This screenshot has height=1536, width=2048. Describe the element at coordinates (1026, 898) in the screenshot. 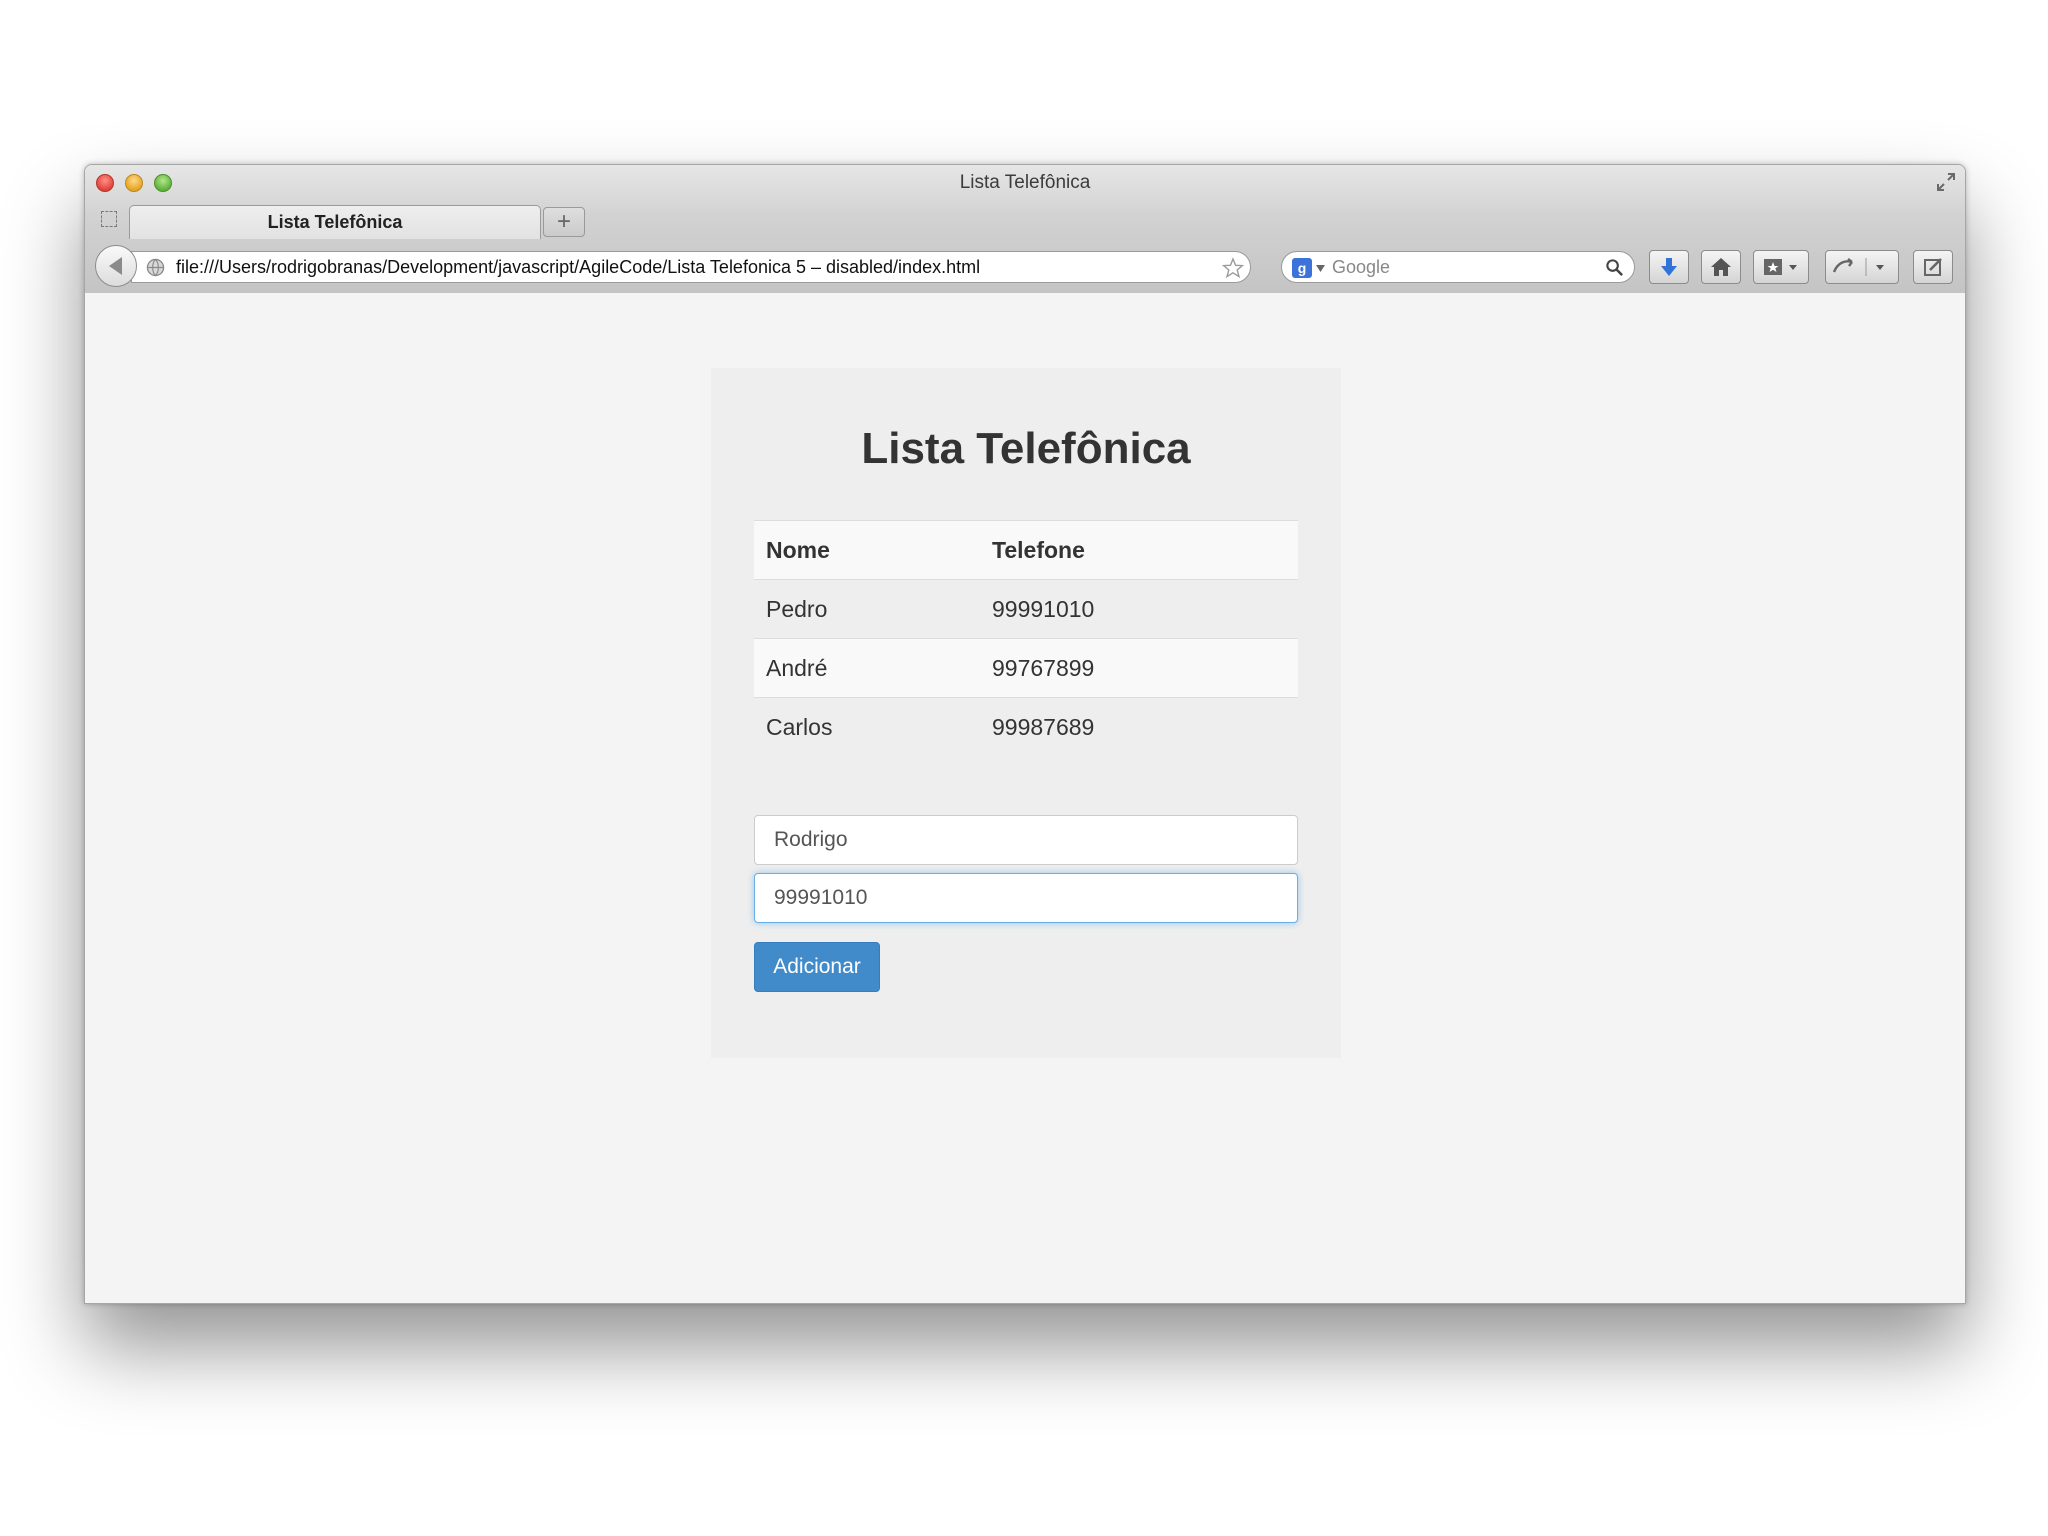

I see `phone-input` at that location.